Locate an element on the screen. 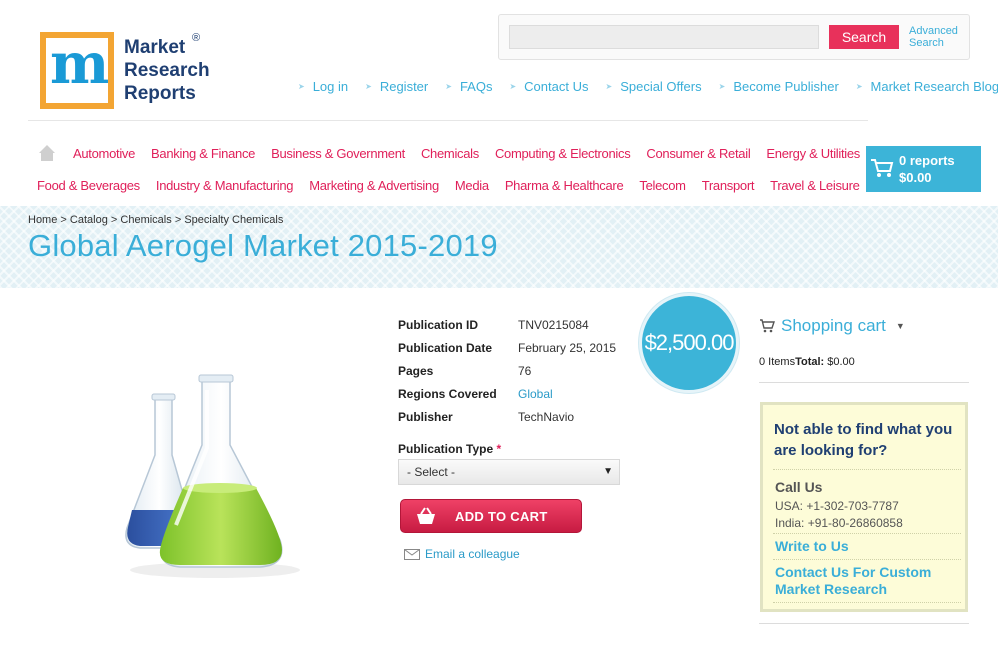  publication-type-select: - Select - ▼ is located at coordinates (509, 472).